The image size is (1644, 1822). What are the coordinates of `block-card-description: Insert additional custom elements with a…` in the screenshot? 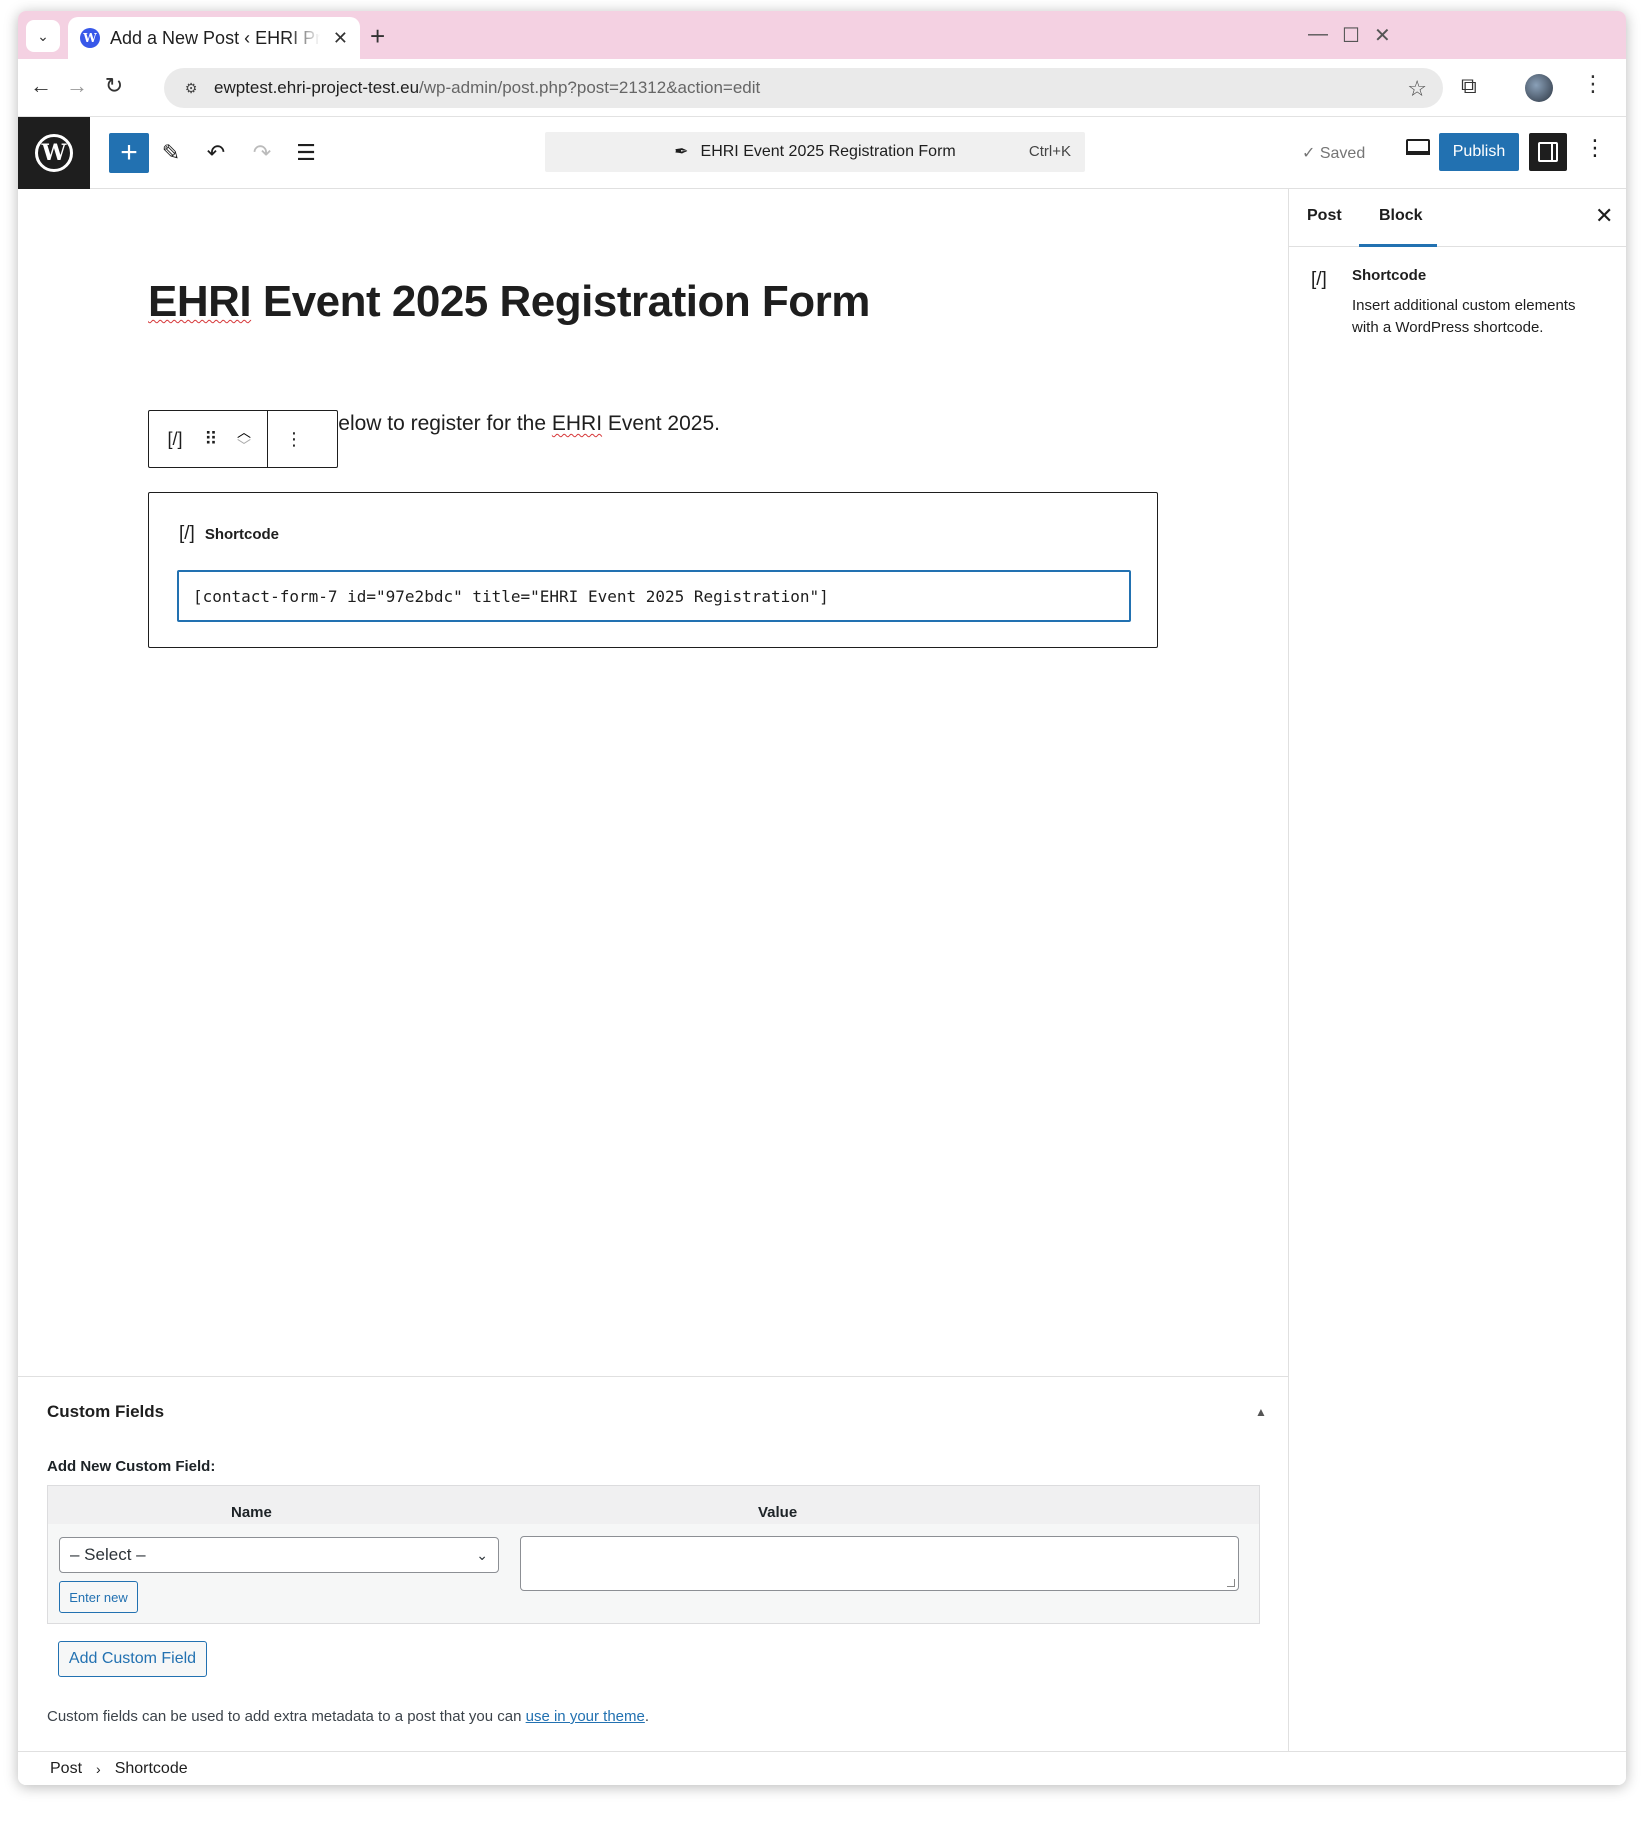 It's located at (1464, 316).